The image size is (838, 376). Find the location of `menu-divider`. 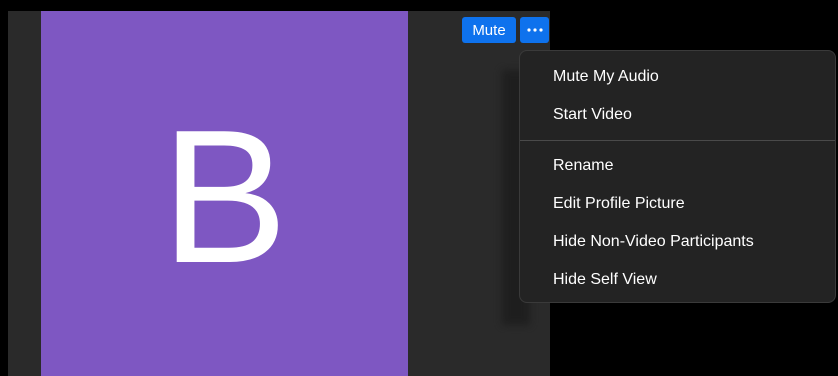

menu-divider is located at coordinates (677, 140).